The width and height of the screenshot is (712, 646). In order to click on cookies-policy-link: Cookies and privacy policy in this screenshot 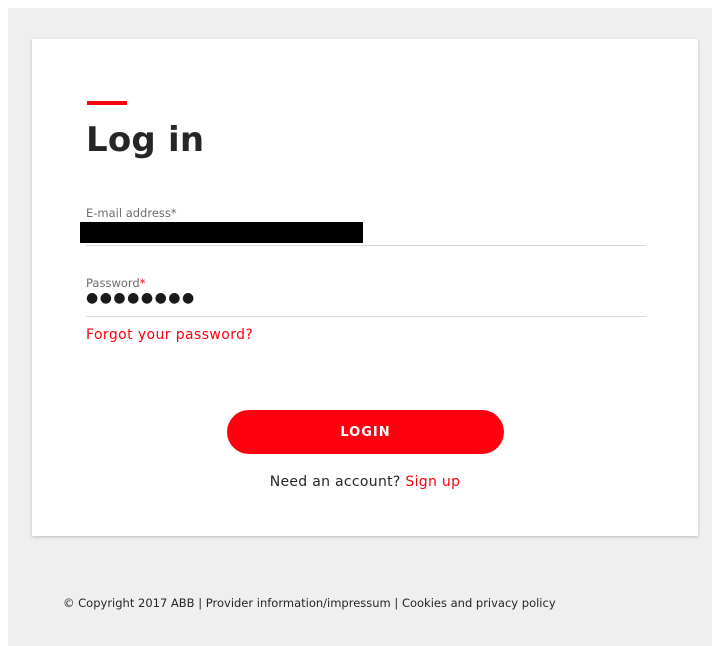, I will do `click(479, 603)`.